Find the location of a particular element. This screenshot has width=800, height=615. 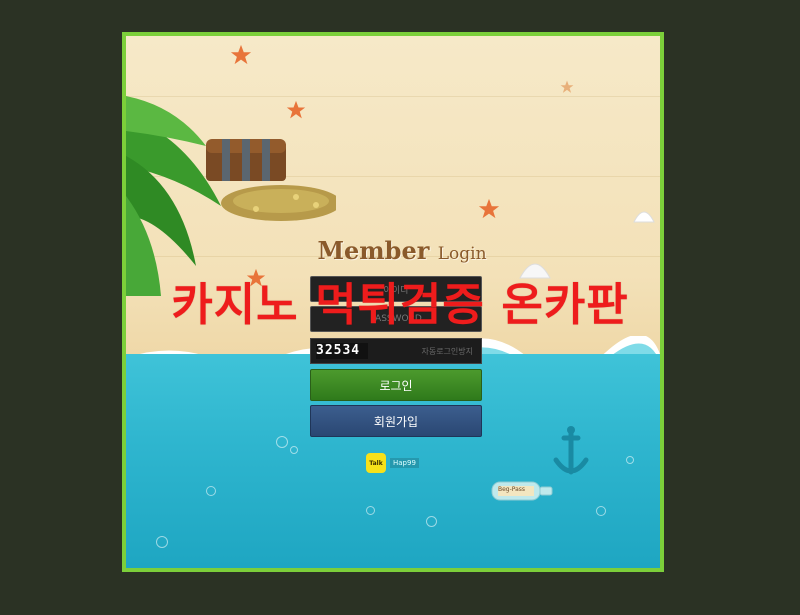

captcha-field: 32534 자동로그인방지 is located at coordinates (396, 351).